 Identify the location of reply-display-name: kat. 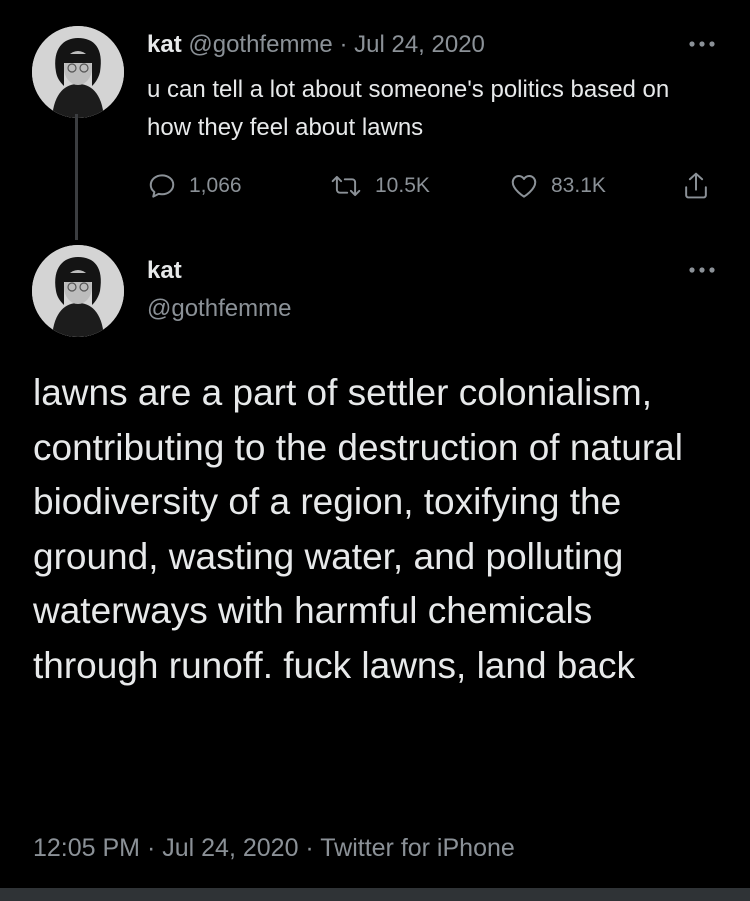
(164, 44).